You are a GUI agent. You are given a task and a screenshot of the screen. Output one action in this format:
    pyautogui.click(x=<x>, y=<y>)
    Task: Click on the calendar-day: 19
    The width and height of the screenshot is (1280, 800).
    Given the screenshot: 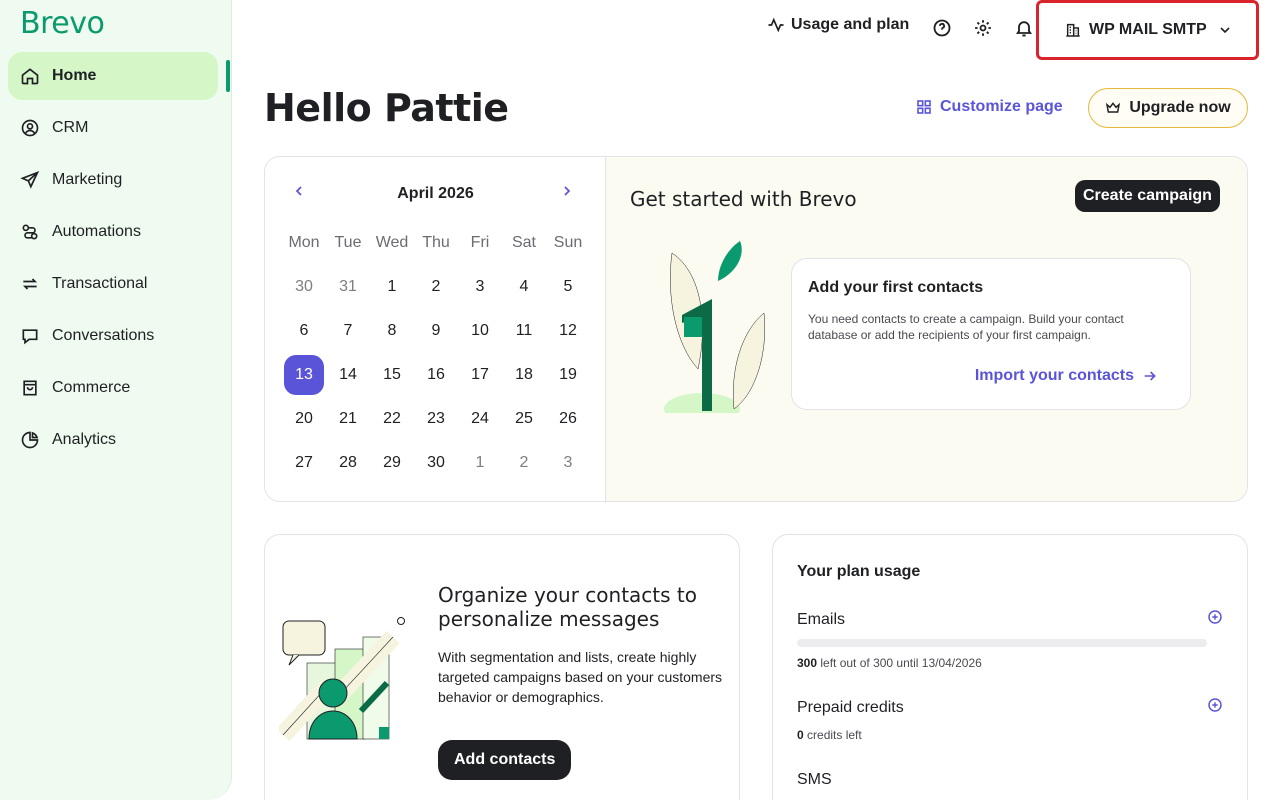 What is the action you would take?
    pyautogui.click(x=568, y=375)
    